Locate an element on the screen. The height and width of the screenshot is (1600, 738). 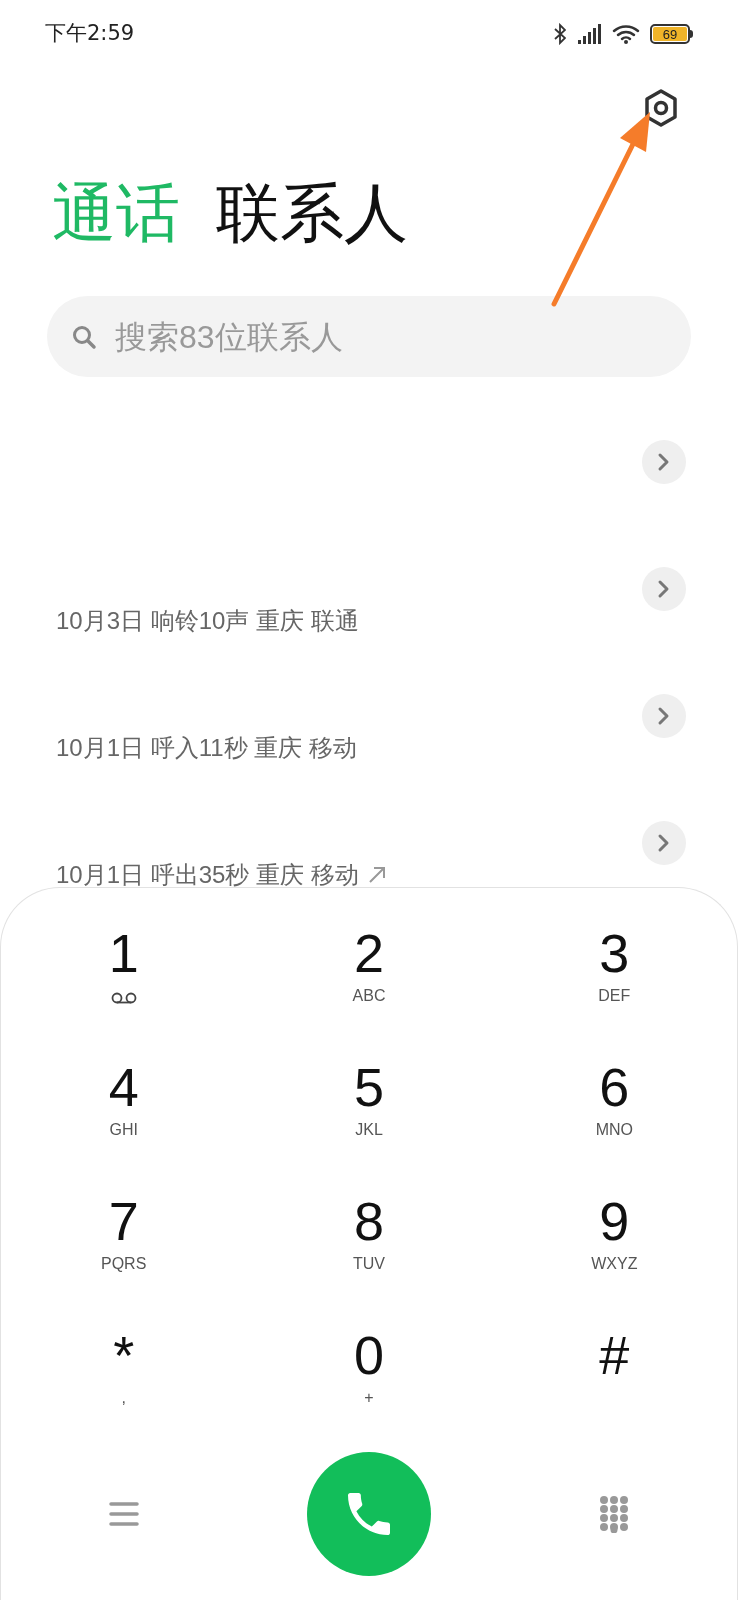
dial-key: 5 JKL is located at coordinates (369, 1117).